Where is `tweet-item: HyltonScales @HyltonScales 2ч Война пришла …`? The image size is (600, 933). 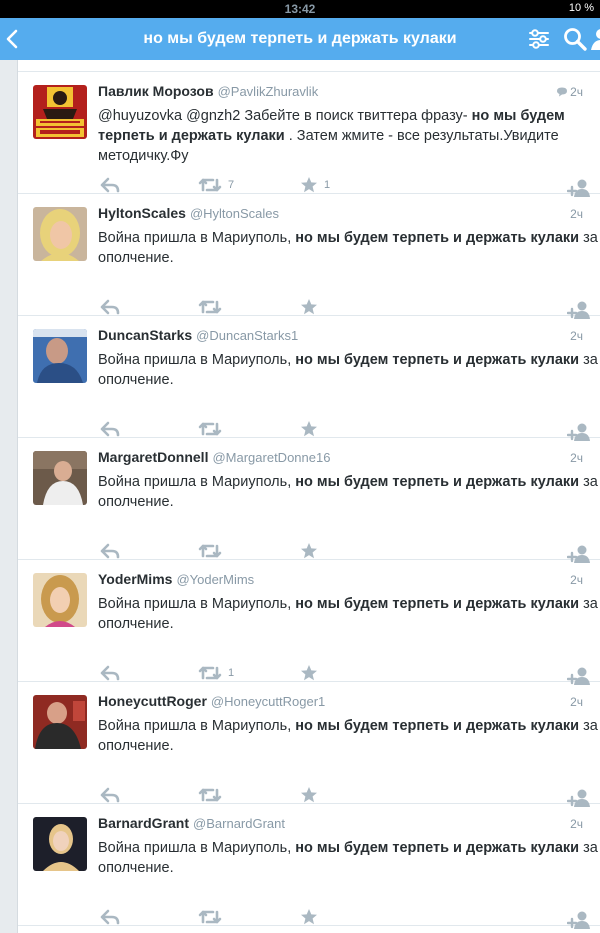
tweet-item: HyltonScales @HyltonScales 2ч Война пришла … is located at coordinates (309, 256).